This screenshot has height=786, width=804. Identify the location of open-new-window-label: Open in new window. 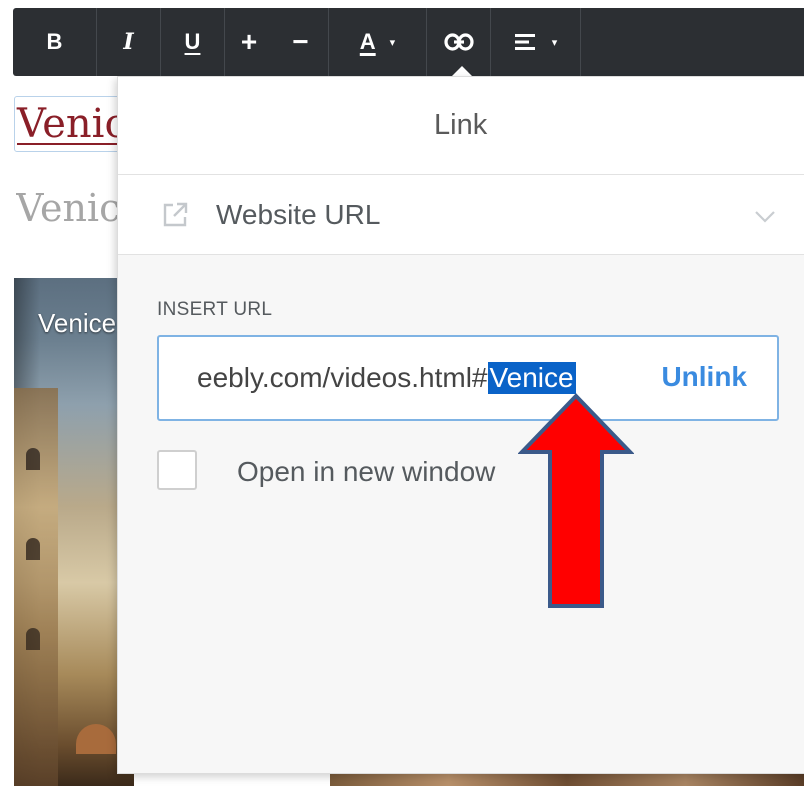
(366, 471).